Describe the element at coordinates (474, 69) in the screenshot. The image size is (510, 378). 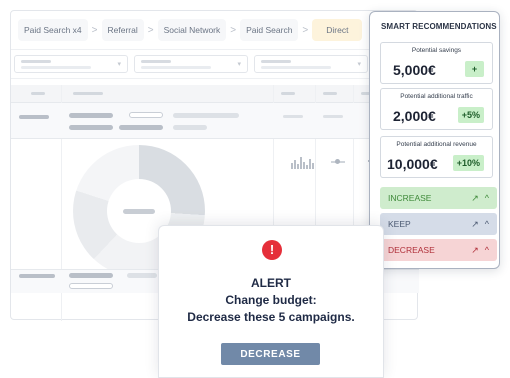
I see `card-badge: +` at that location.